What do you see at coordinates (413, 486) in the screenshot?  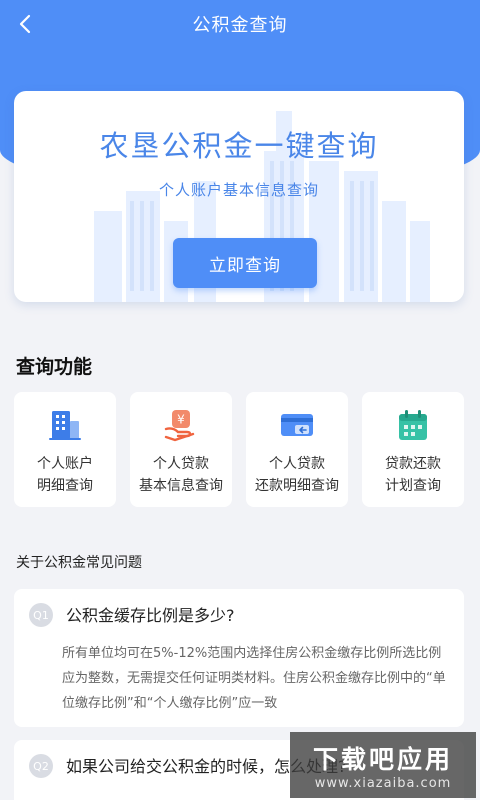 I see `function-label-line2: 计划查询` at bounding box center [413, 486].